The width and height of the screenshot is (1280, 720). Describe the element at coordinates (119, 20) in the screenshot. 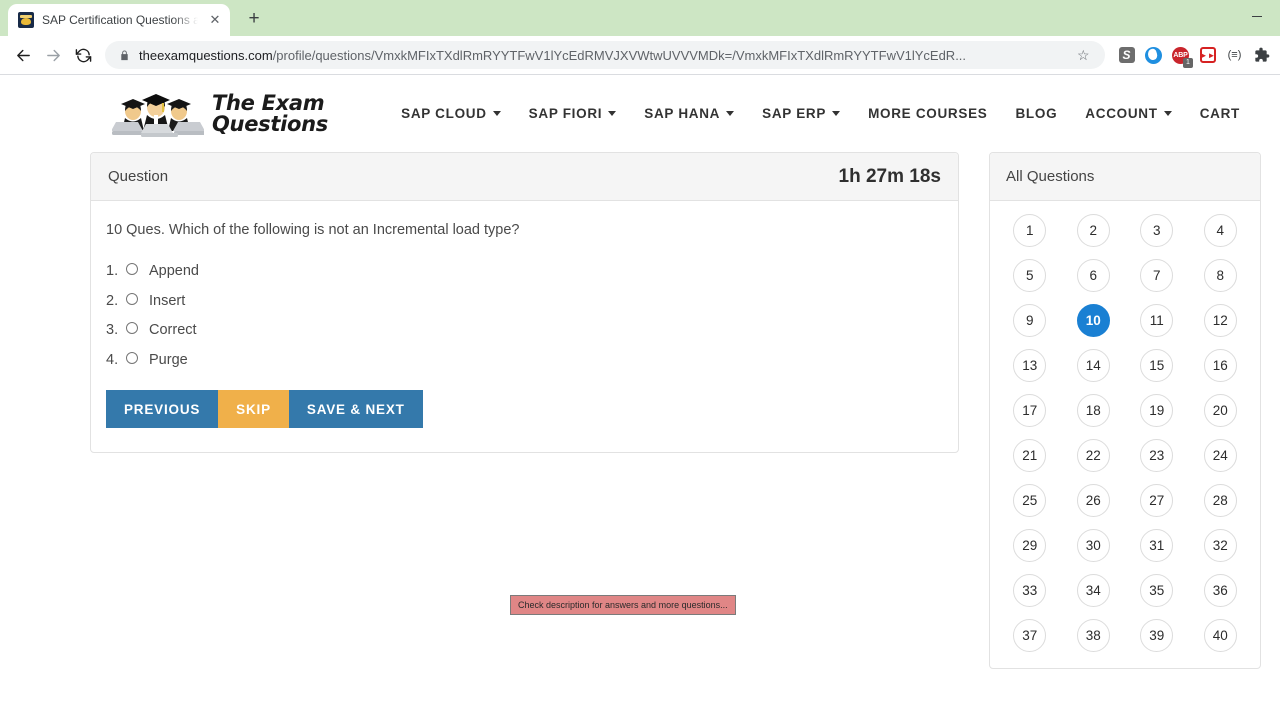

I see `browser-tab: SAP Certification Questions and C ✕` at that location.